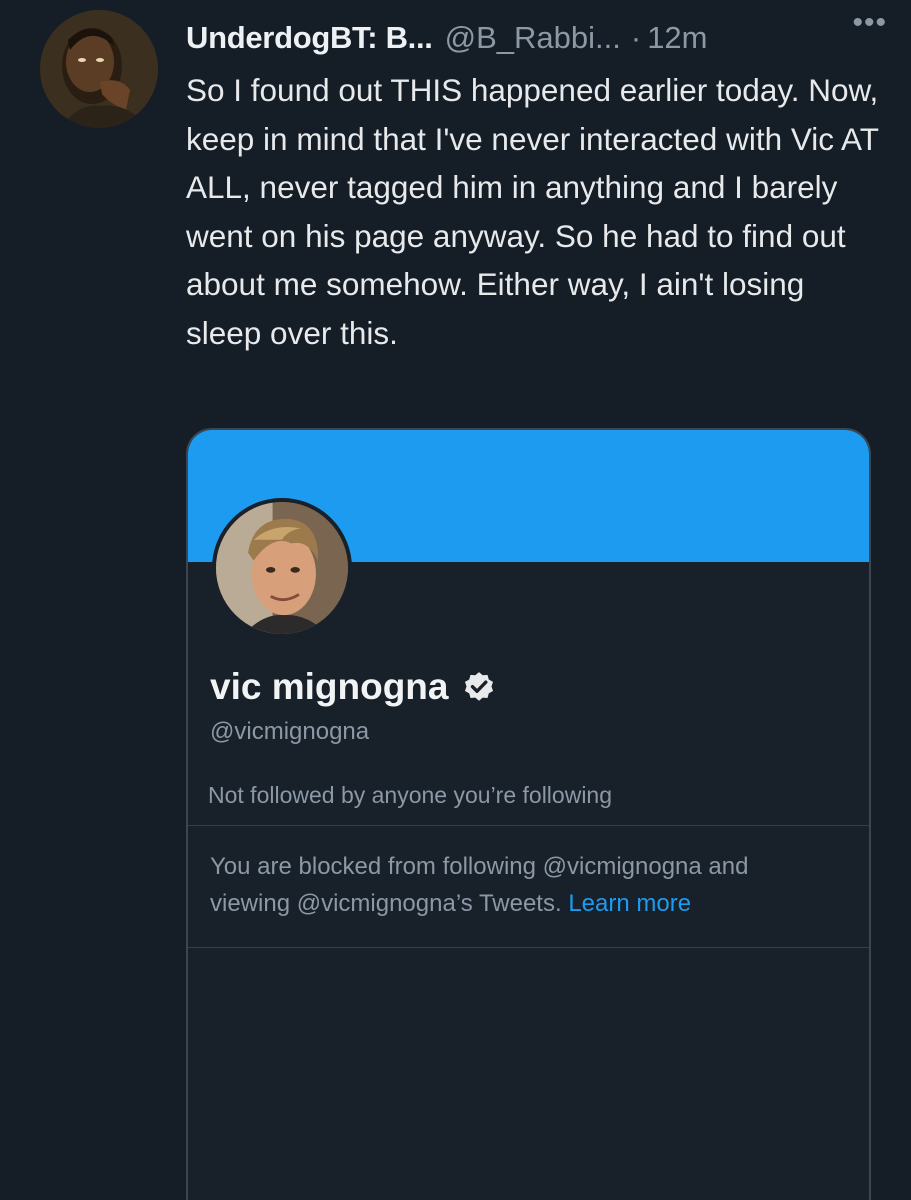 The image size is (911, 1200). I want to click on verified-badge-icon, so click(479, 686).